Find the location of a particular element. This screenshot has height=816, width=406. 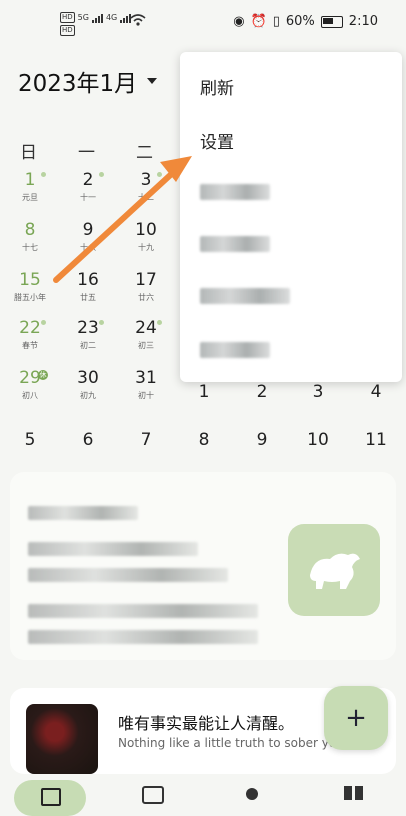

annotation-arrow is located at coordinates (122, 219).